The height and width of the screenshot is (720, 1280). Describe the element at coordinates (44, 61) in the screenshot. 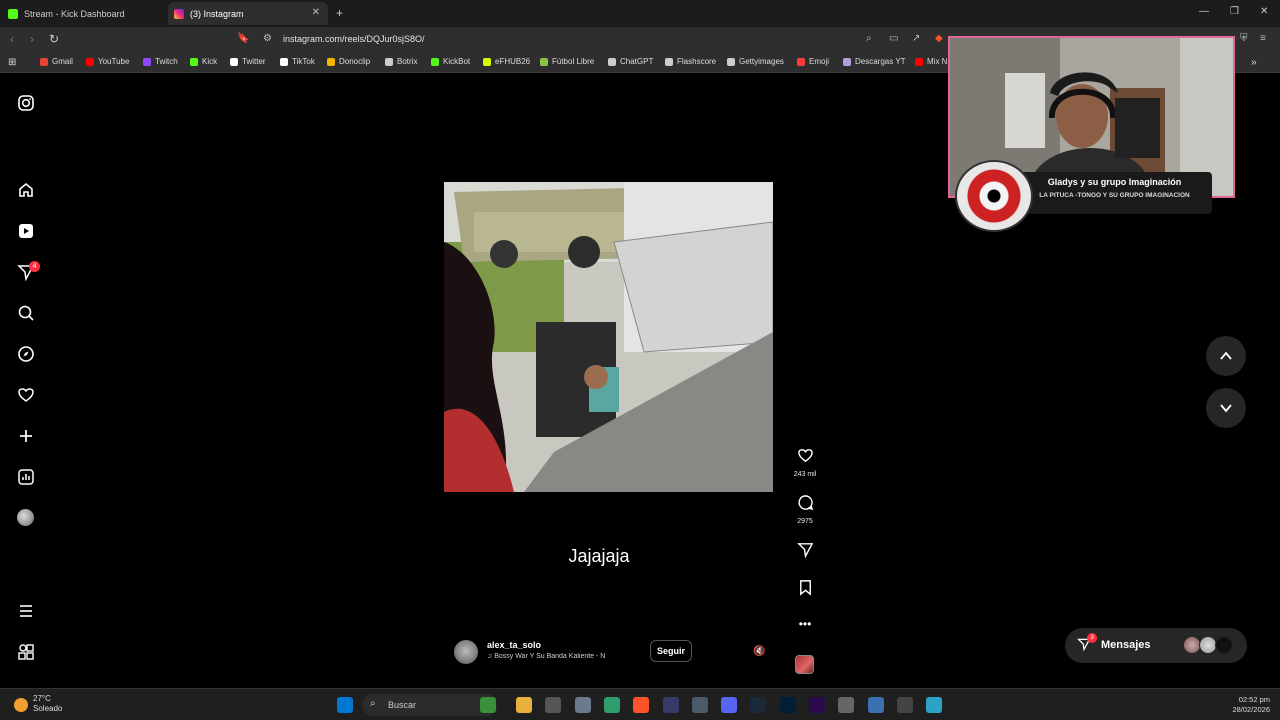

I see `gmail-icon` at that location.